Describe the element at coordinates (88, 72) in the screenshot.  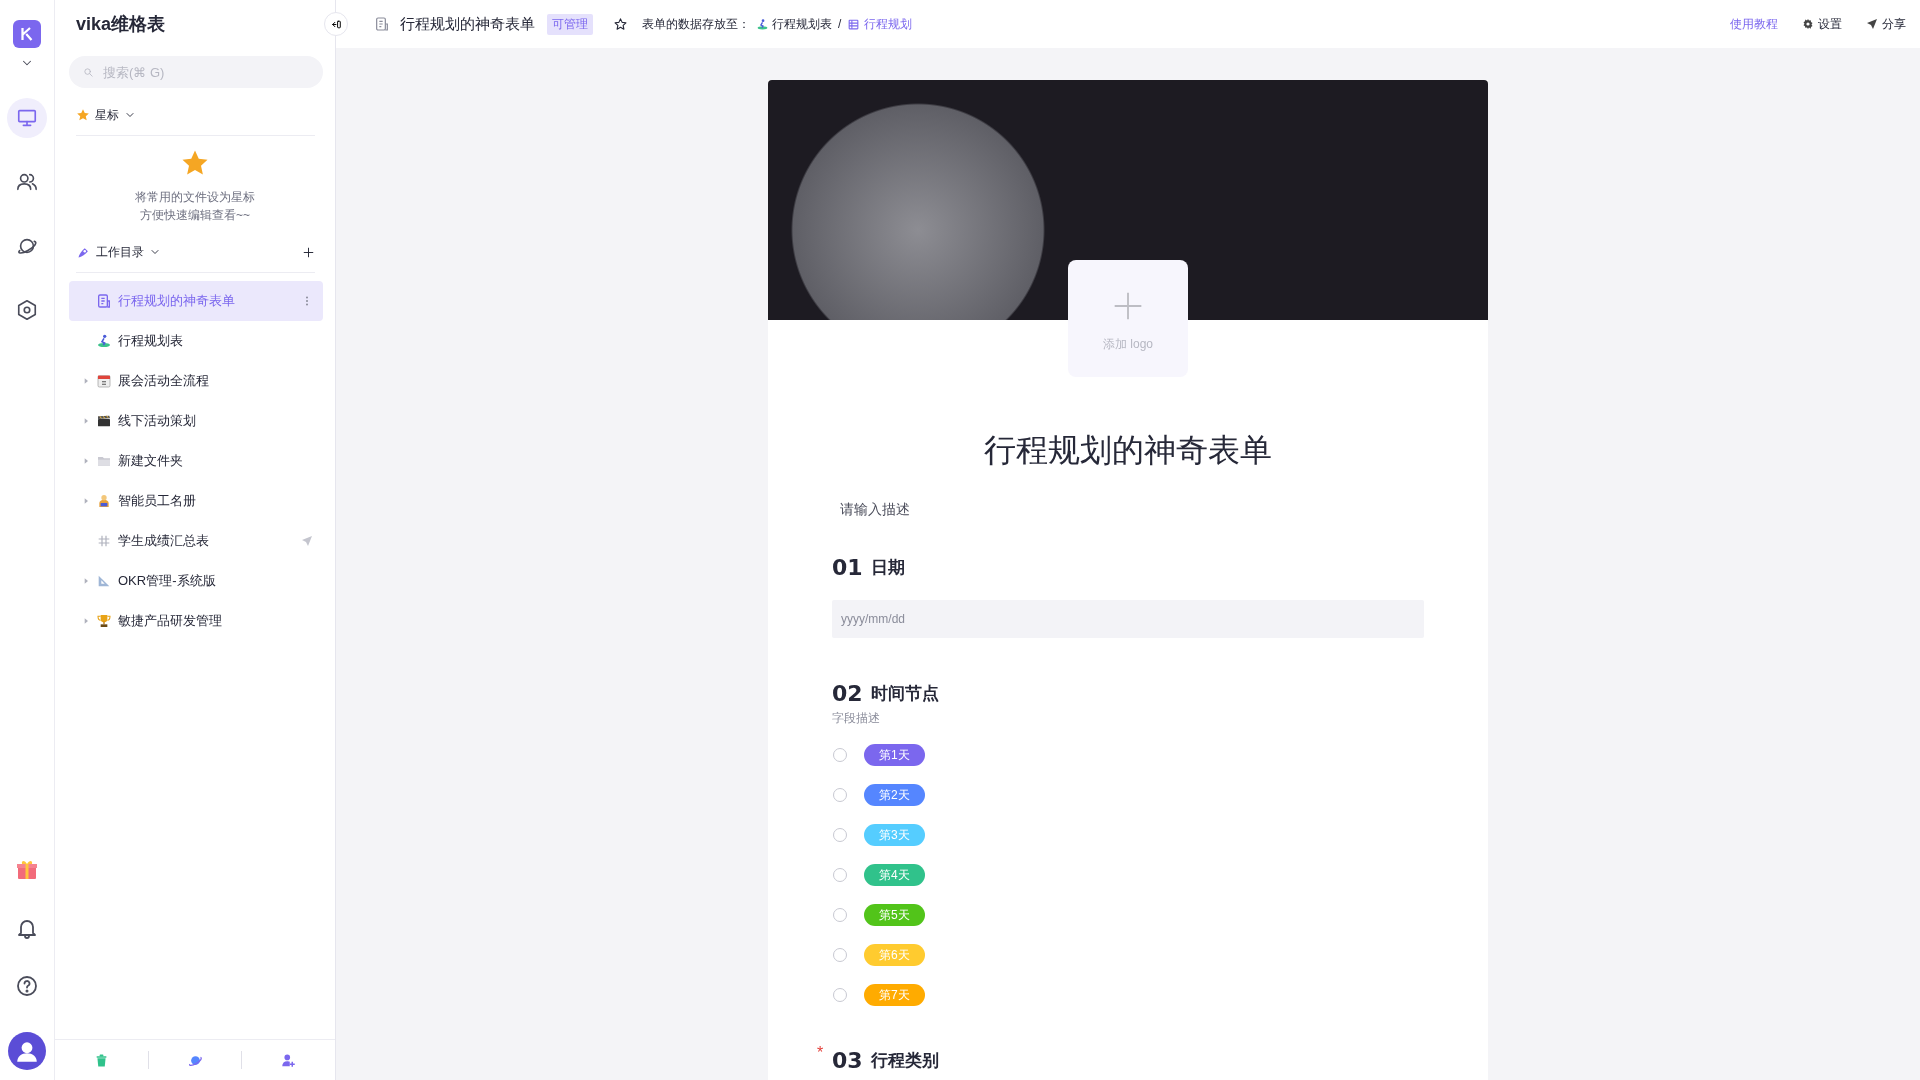
I see `search-icon` at that location.